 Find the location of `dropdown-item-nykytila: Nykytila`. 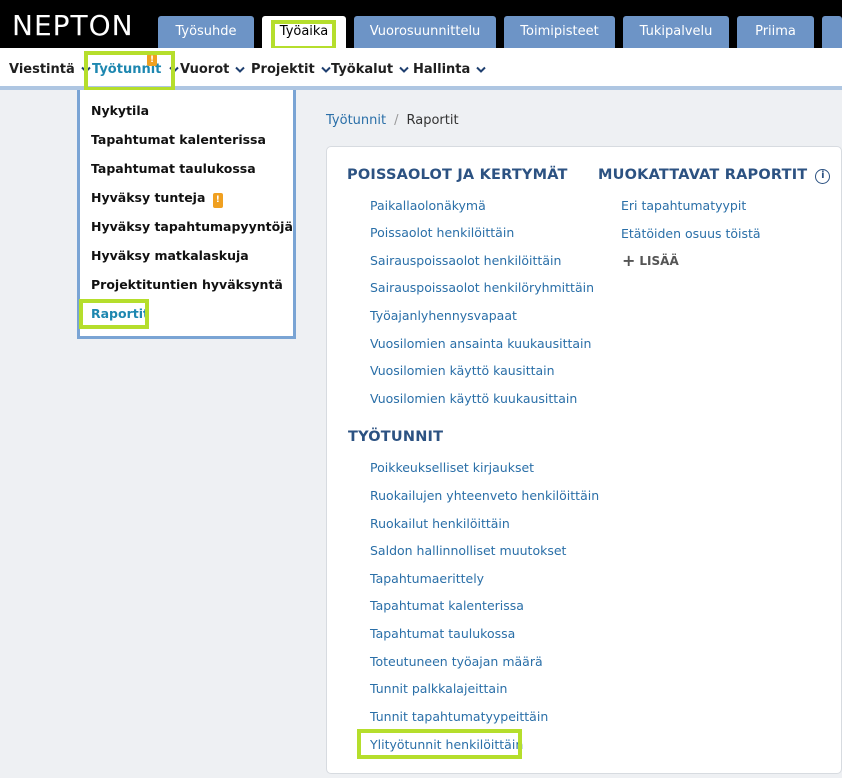

dropdown-item-nykytila: Nykytila is located at coordinates (120, 110).